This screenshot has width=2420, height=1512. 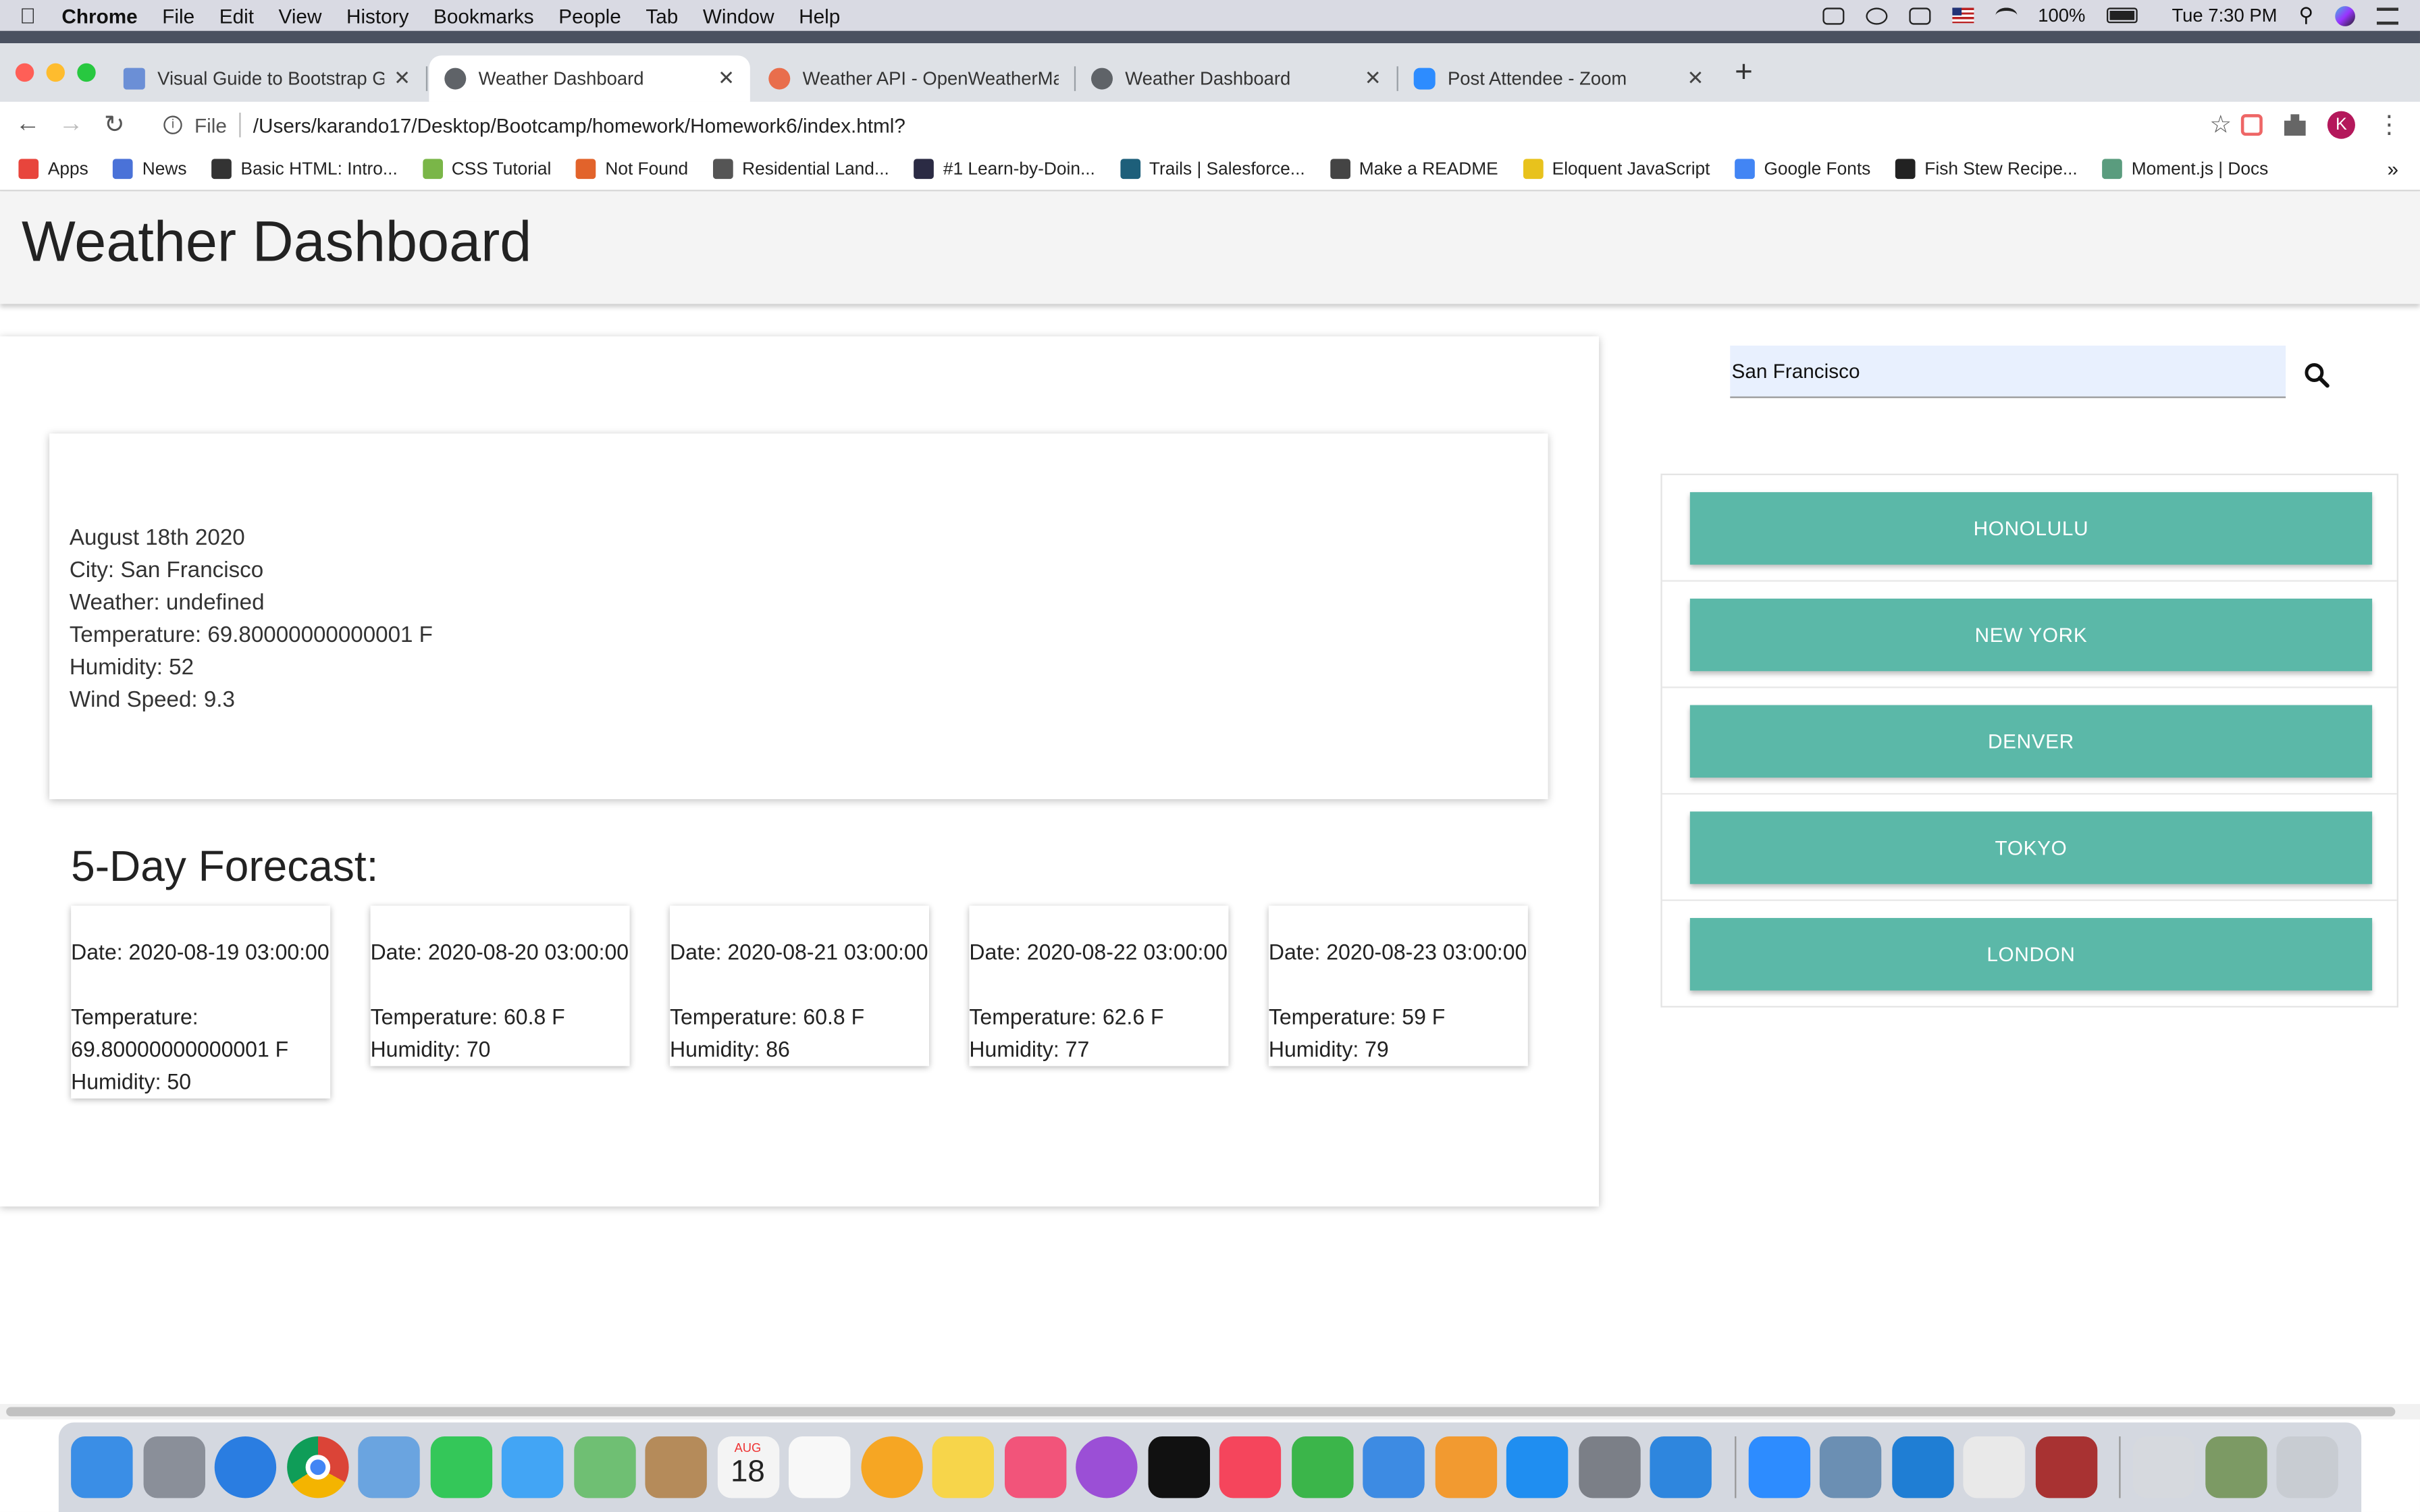 What do you see at coordinates (1609, 1467) in the screenshot?
I see `system-preferences-icon` at bounding box center [1609, 1467].